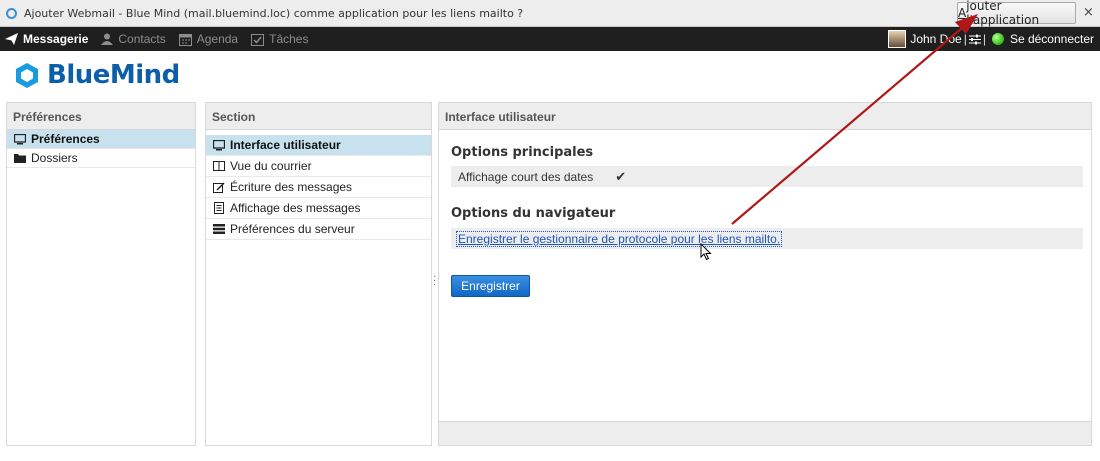 The width and height of the screenshot is (1100, 461). I want to click on document-icon, so click(219, 208).